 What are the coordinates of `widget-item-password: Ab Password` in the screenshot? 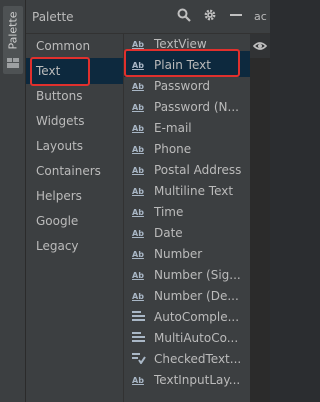 It's located at (187, 86).